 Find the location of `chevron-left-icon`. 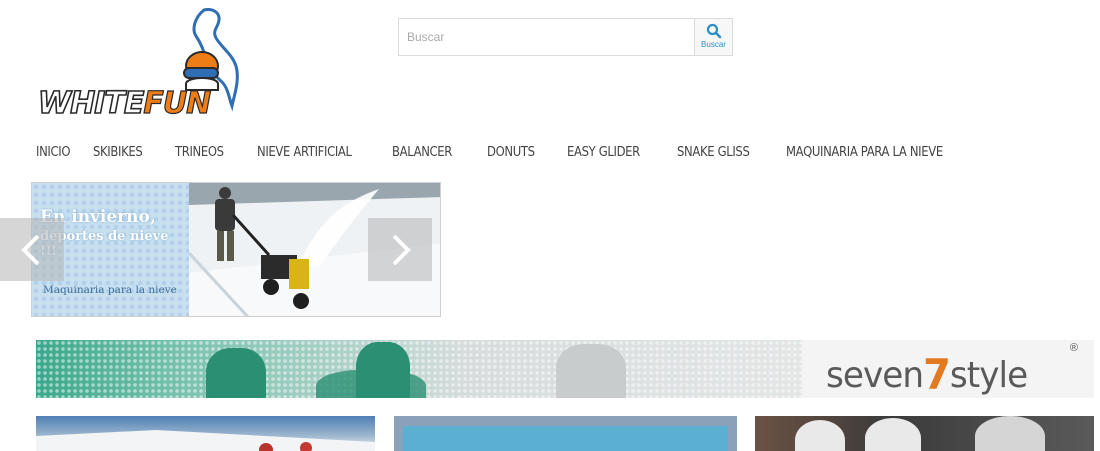

chevron-left-icon is located at coordinates (30, 250).